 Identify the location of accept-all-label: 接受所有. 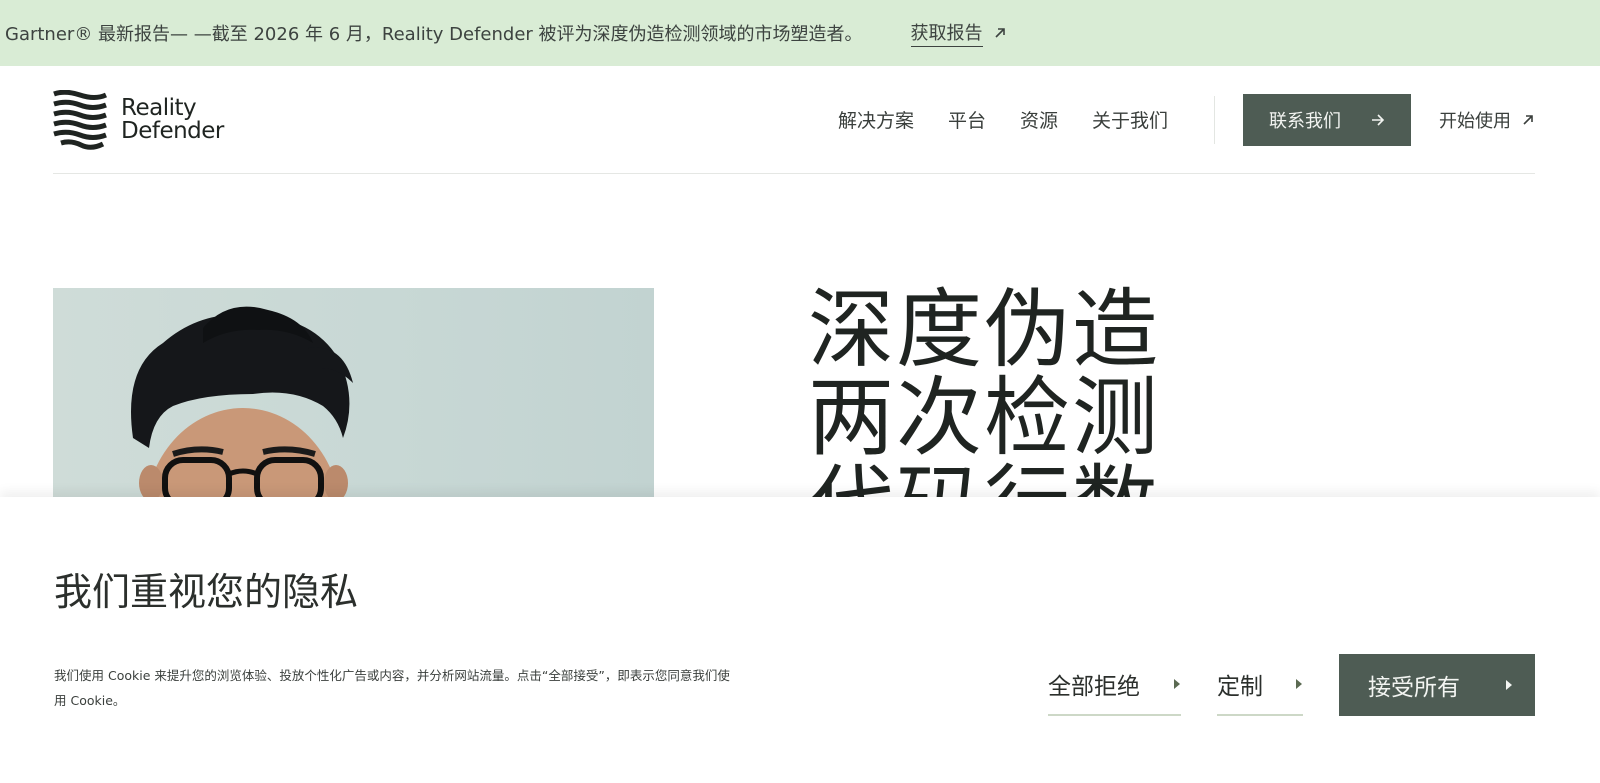
(1414, 688).